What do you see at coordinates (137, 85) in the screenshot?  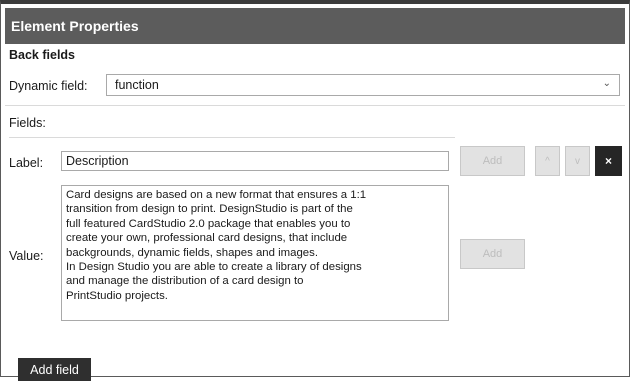 I see `dynamic-field-selected-value: function` at bounding box center [137, 85].